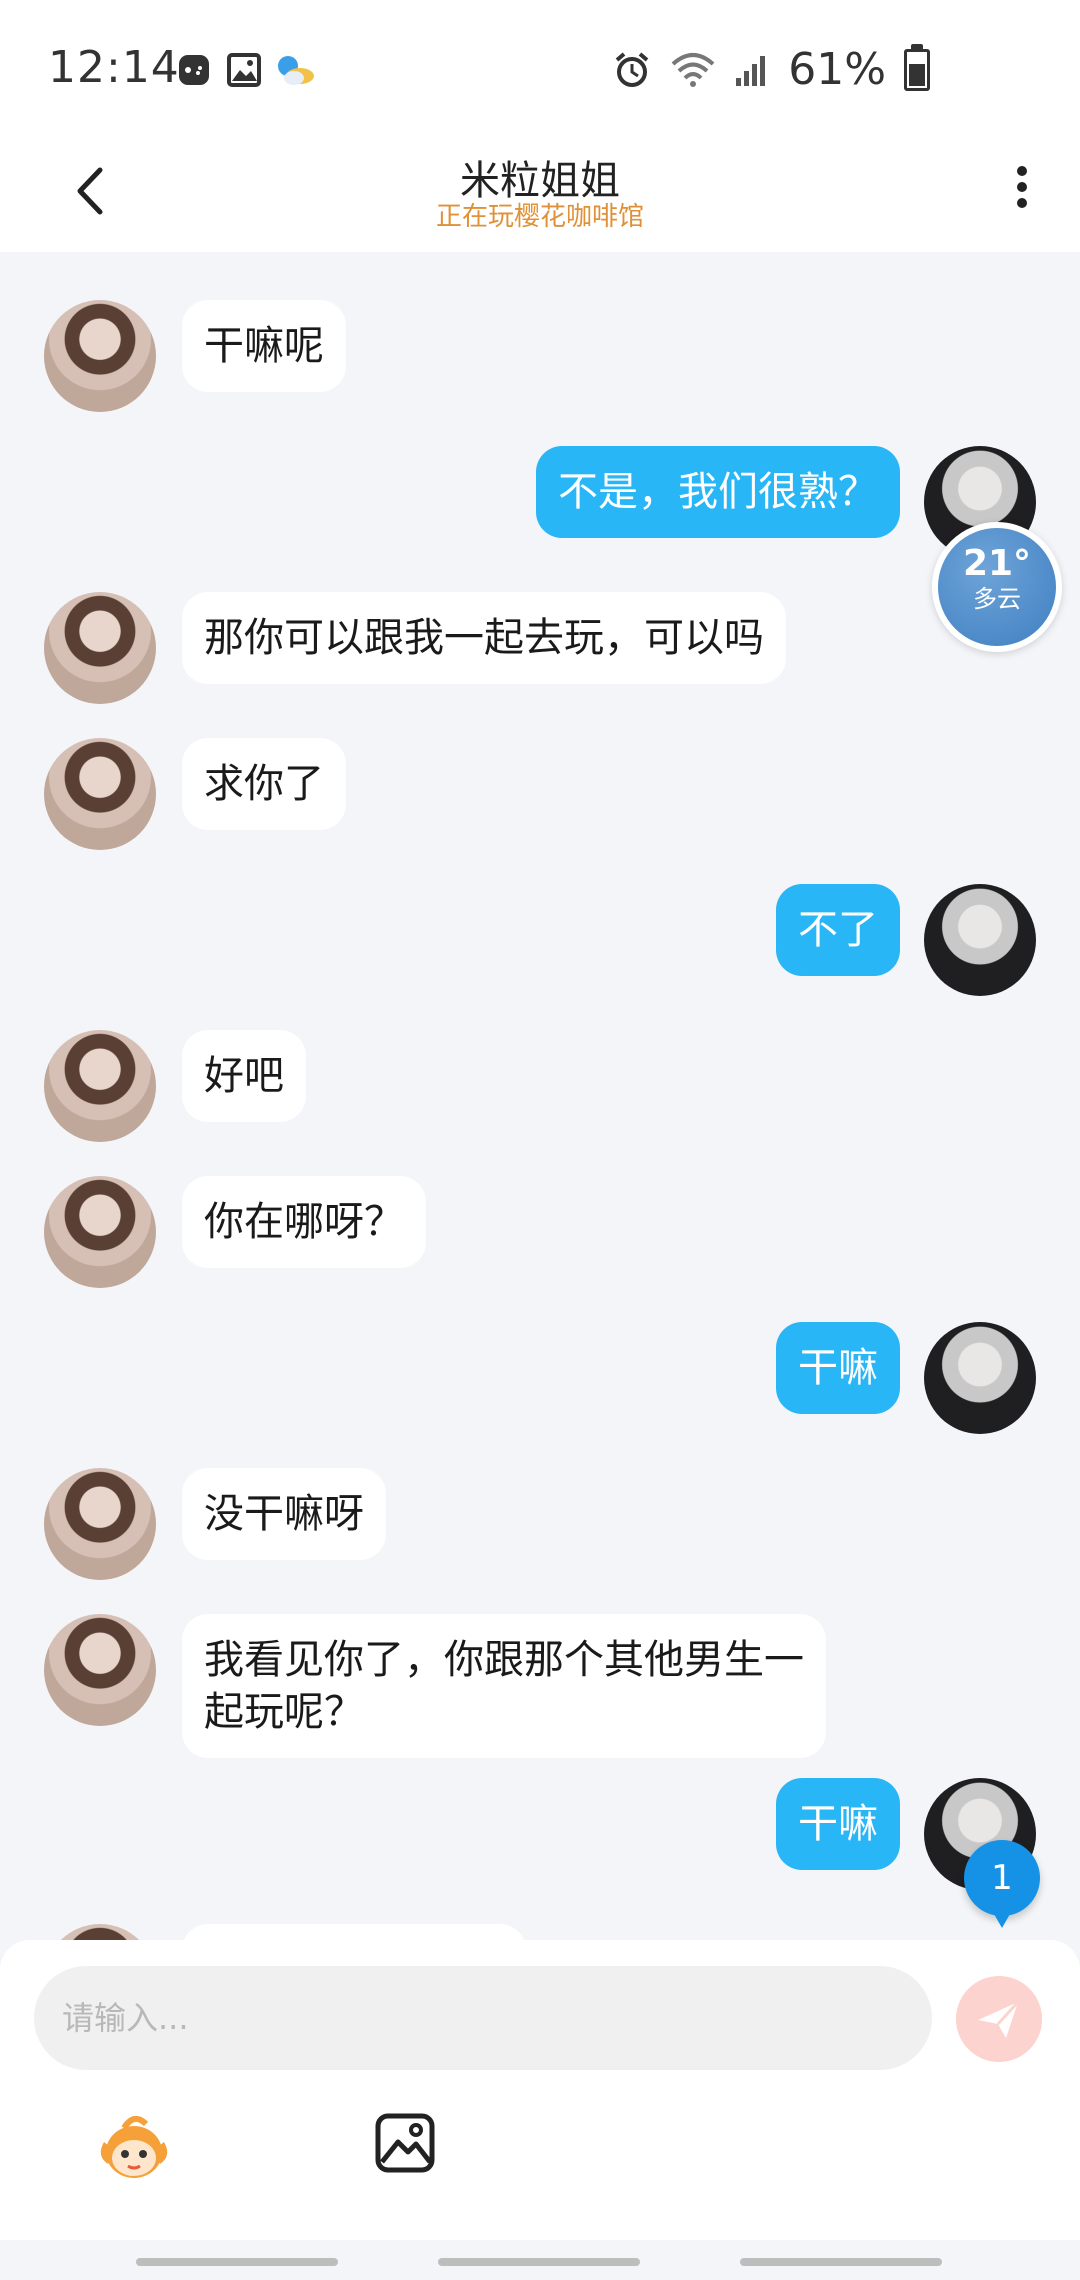 This screenshot has height=2280, width=1080. What do you see at coordinates (540, 65) in the screenshot?
I see `status-bar: 12:14 61%` at bounding box center [540, 65].